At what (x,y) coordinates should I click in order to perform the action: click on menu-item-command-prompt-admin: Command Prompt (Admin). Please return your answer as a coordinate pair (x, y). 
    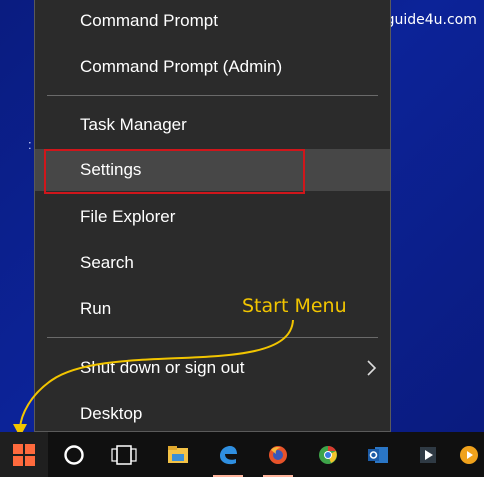
    Looking at the image, I should click on (212, 67).